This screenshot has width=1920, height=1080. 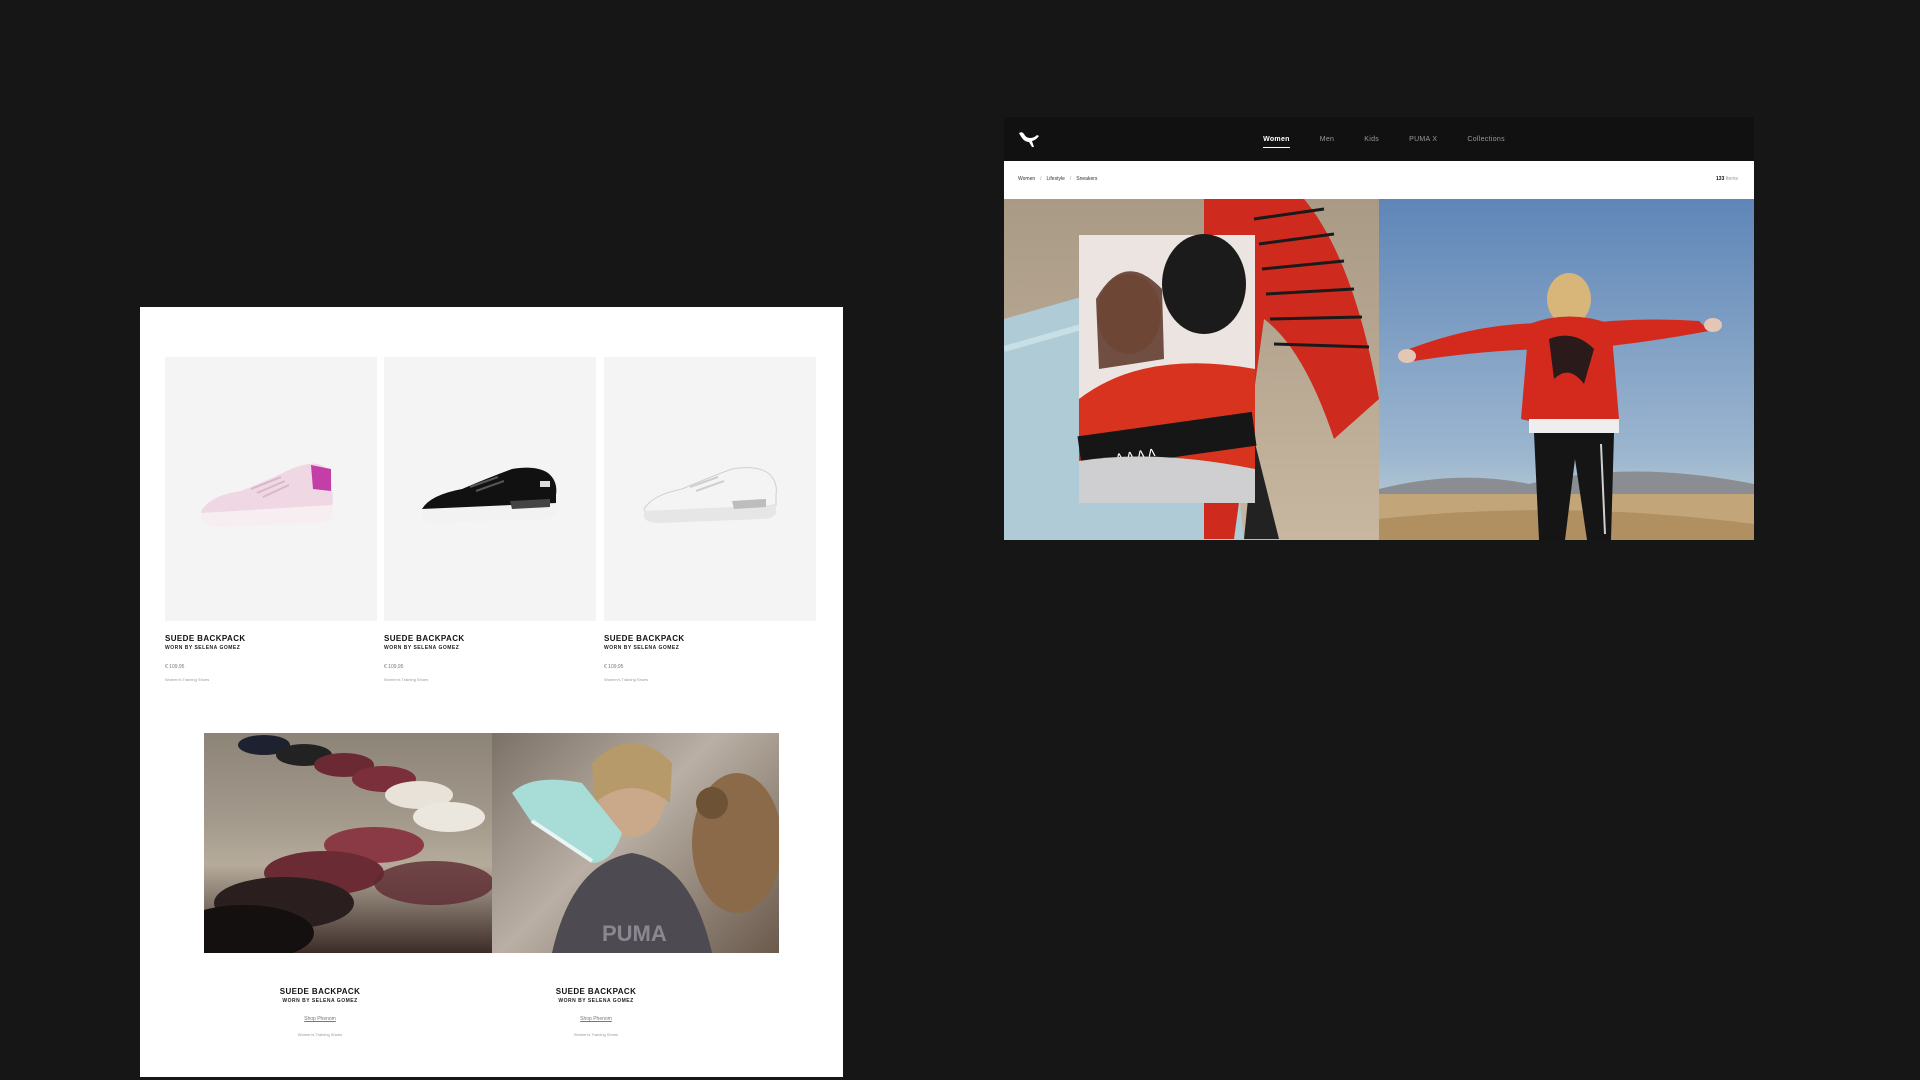 What do you see at coordinates (635, 843) in the screenshot?
I see `model-with-sneaker-photo: PUMA` at bounding box center [635, 843].